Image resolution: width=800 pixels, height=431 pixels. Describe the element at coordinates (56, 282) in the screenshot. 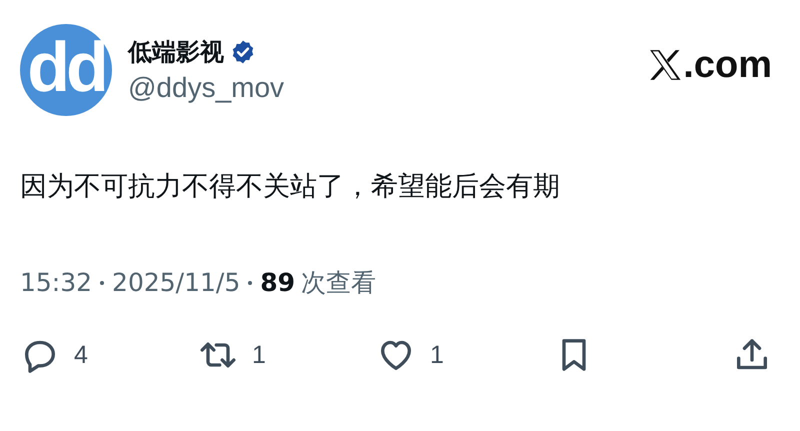

I see `post-time: 15:32` at that location.